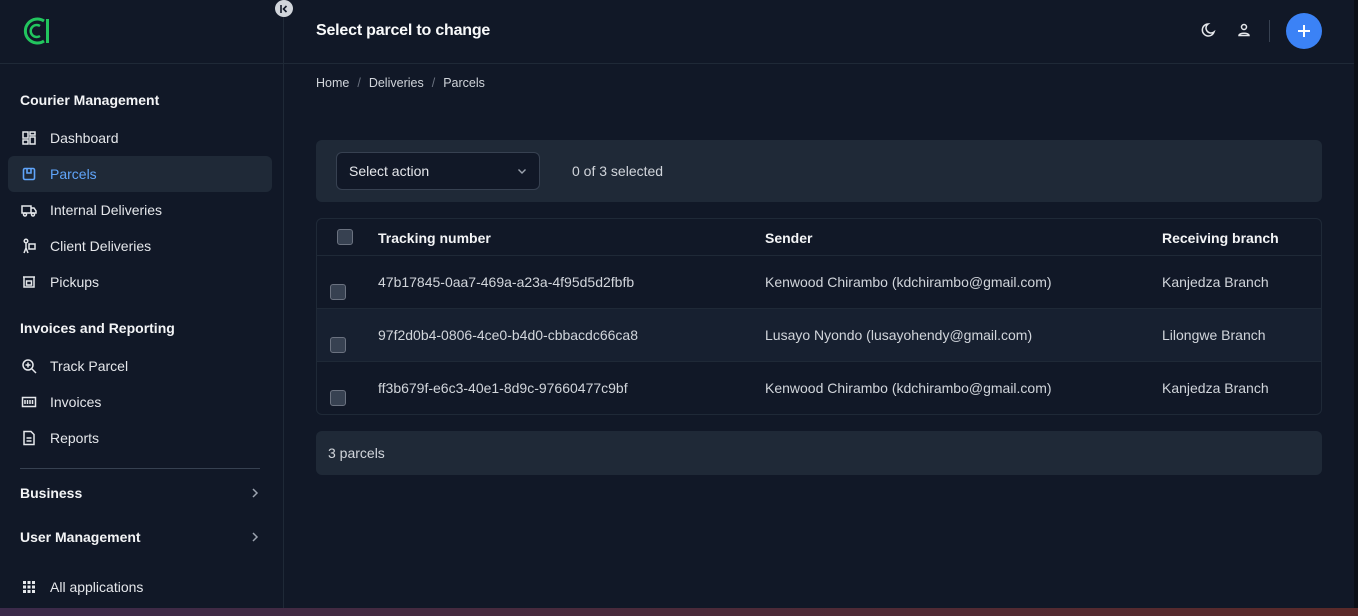 The height and width of the screenshot is (616, 1358). I want to click on sidebar-item-label: Internal Deliveries, so click(106, 210).